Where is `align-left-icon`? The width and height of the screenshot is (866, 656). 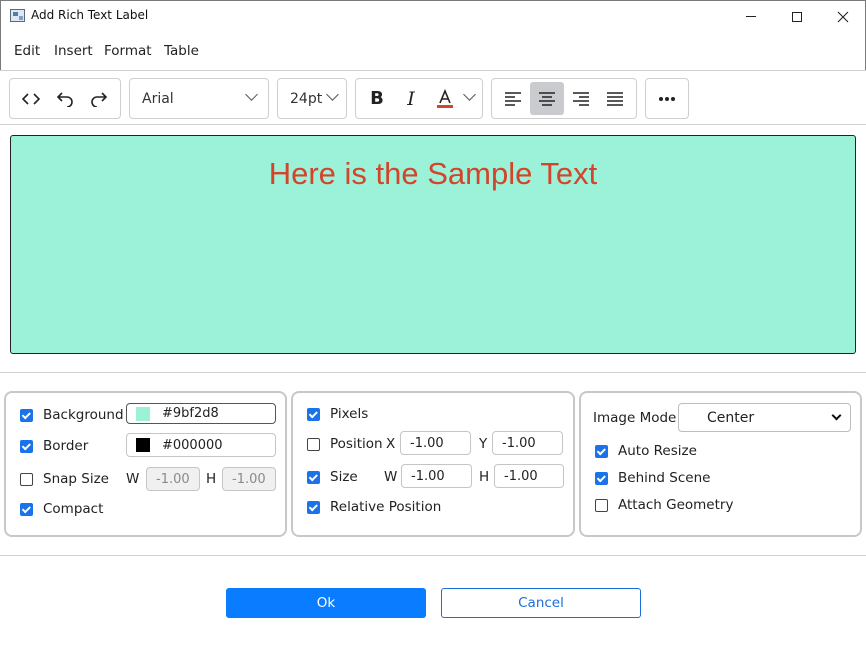
align-left-icon is located at coordinates (513, 98).